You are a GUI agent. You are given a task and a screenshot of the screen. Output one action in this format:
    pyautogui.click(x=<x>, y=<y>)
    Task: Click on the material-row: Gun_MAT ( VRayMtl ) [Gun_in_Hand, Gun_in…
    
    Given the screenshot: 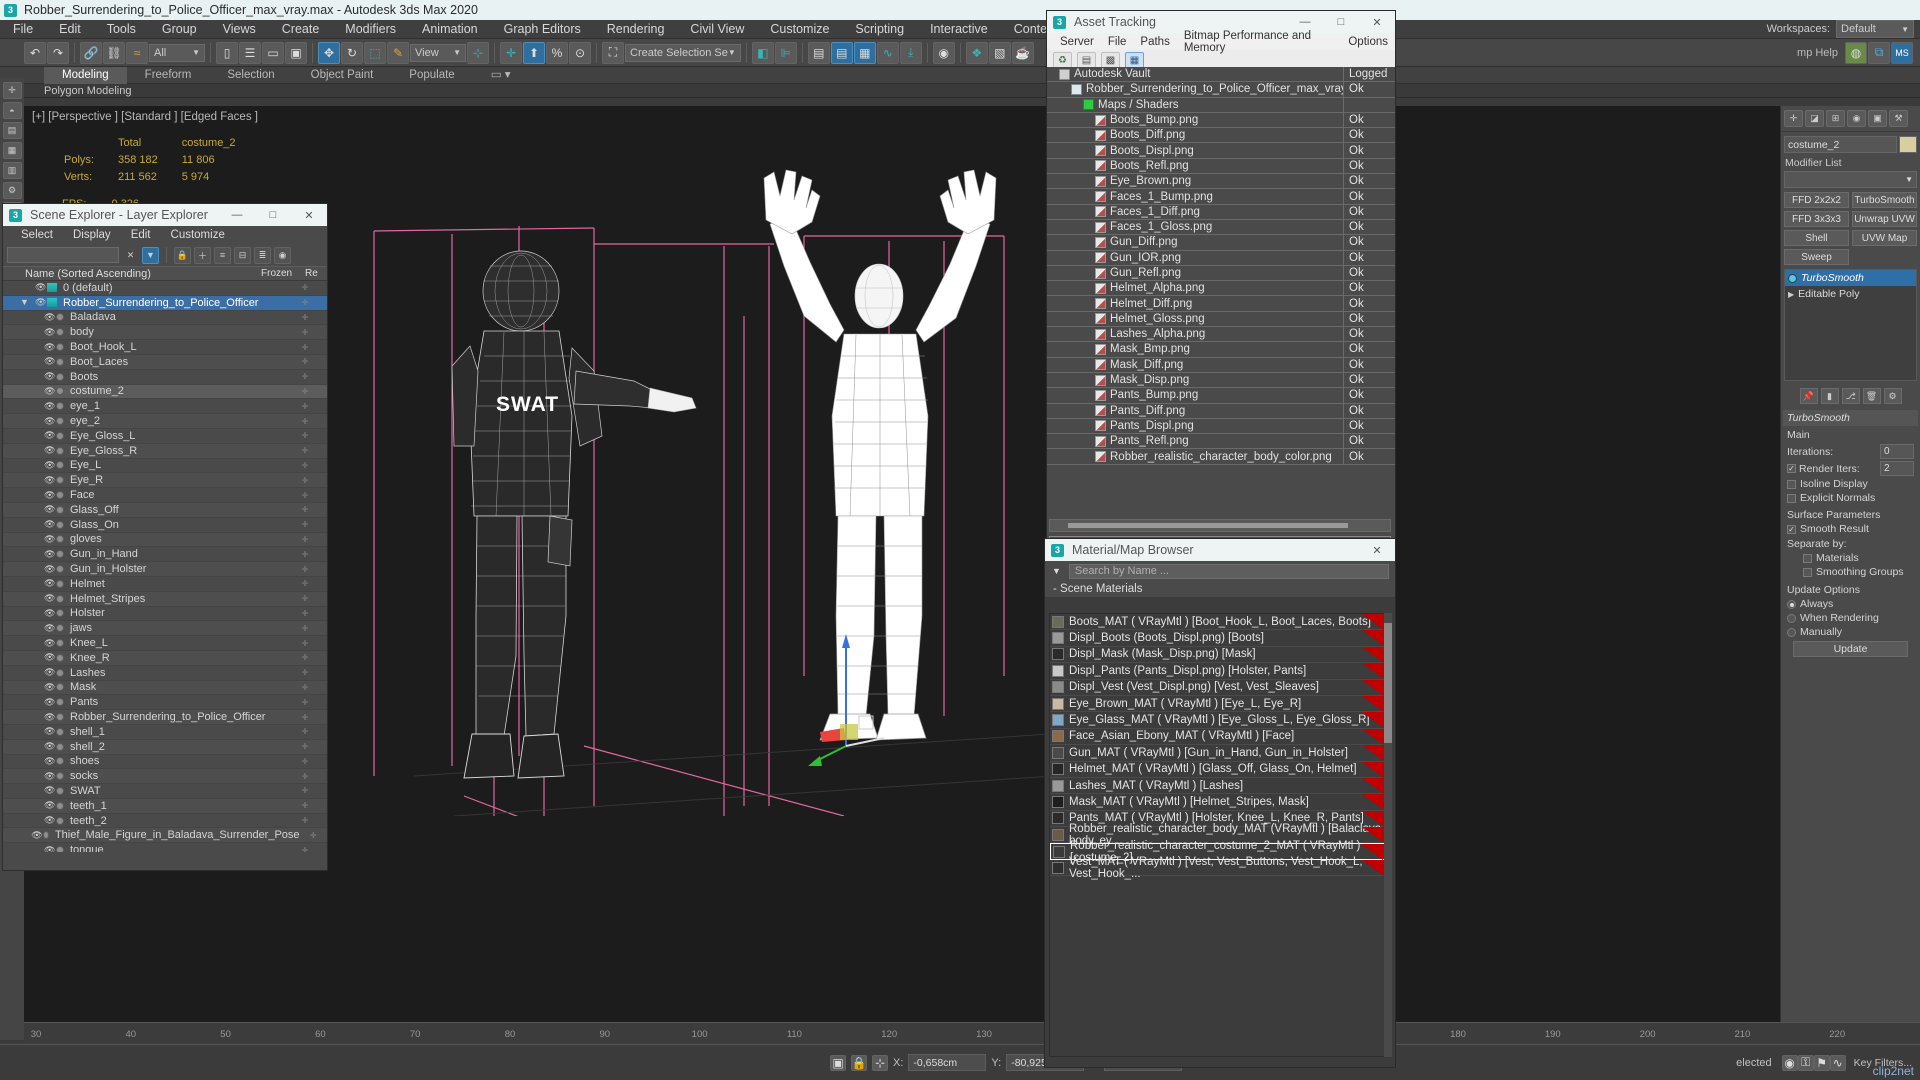 What is the action you would take?
    pyautogui.click(x=1220, y=753)
    